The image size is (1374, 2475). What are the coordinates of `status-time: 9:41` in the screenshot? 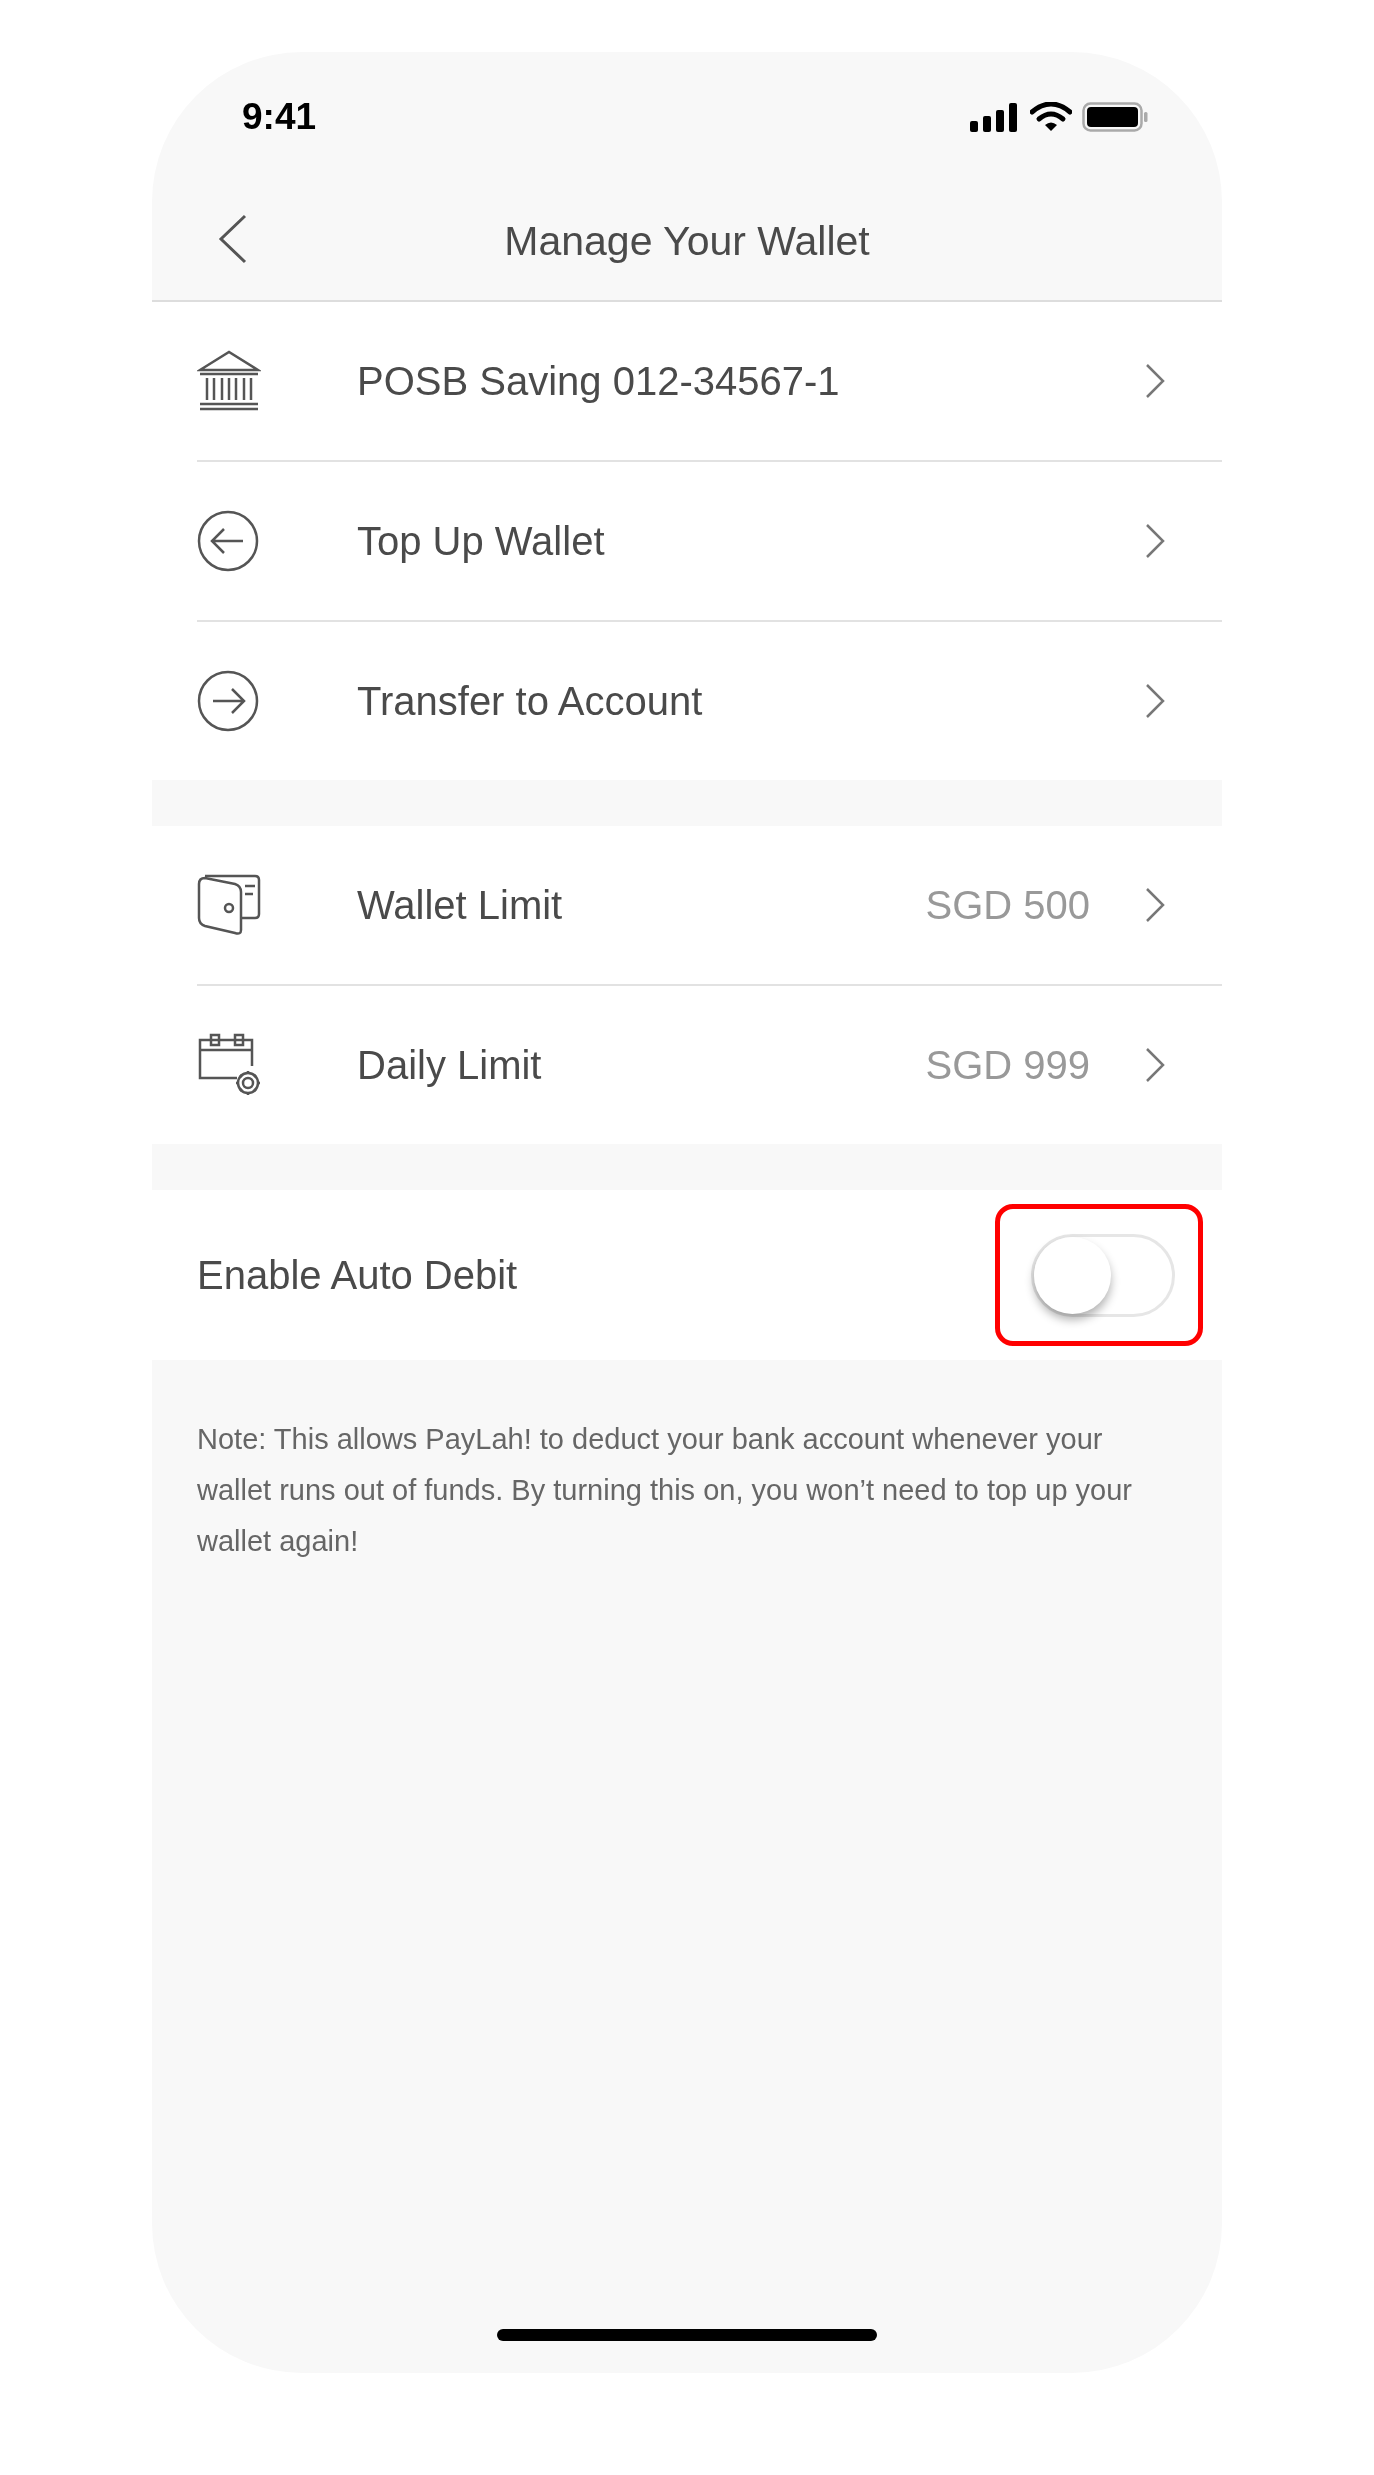 It's located at (279, 117).